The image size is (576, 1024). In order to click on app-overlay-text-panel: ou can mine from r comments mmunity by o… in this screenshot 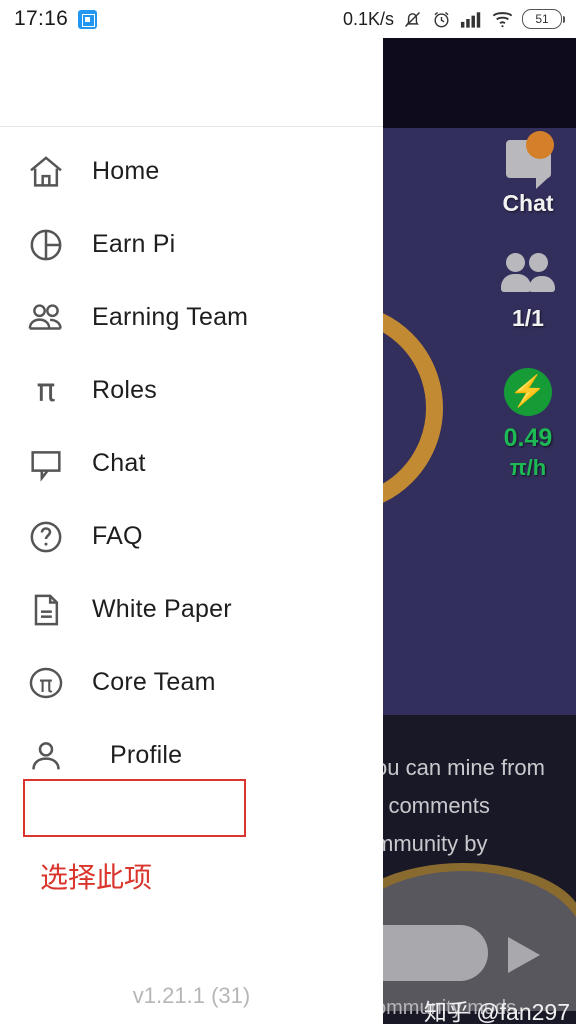, I will do `click(479, 869)`.